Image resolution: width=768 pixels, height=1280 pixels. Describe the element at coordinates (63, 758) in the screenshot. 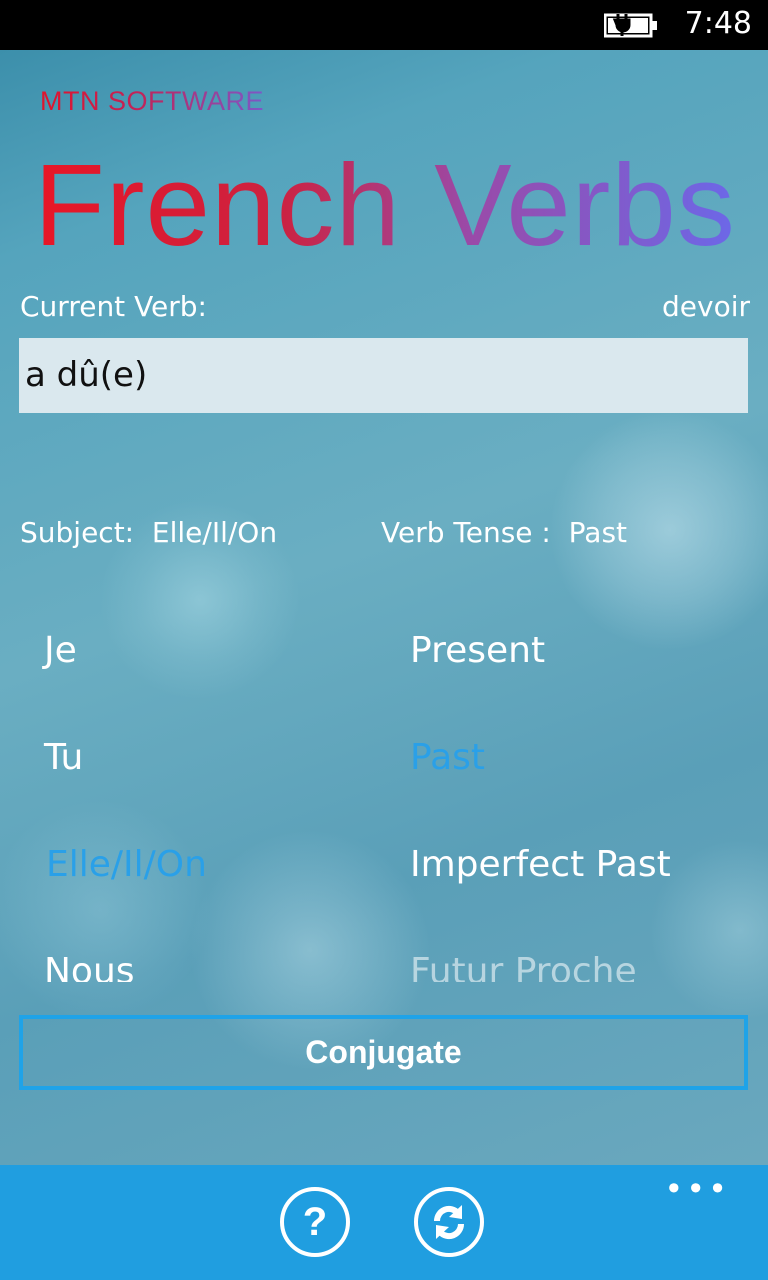

I see `subject-item-tu: Tu` at that location.